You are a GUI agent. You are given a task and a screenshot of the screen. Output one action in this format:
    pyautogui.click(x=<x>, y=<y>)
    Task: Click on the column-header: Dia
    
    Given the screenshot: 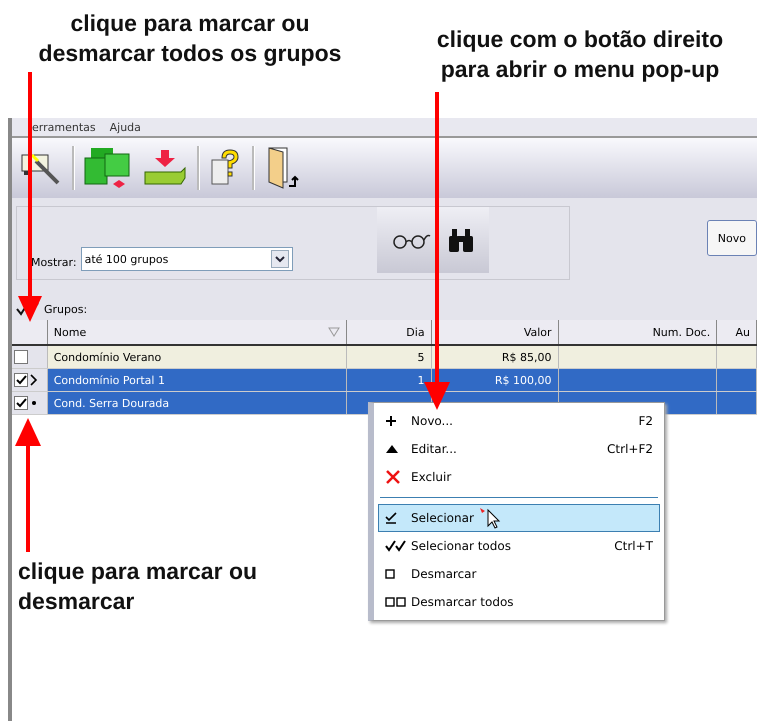 What is the action you would take?
    pyautogui.click(x=389, y=332)
    